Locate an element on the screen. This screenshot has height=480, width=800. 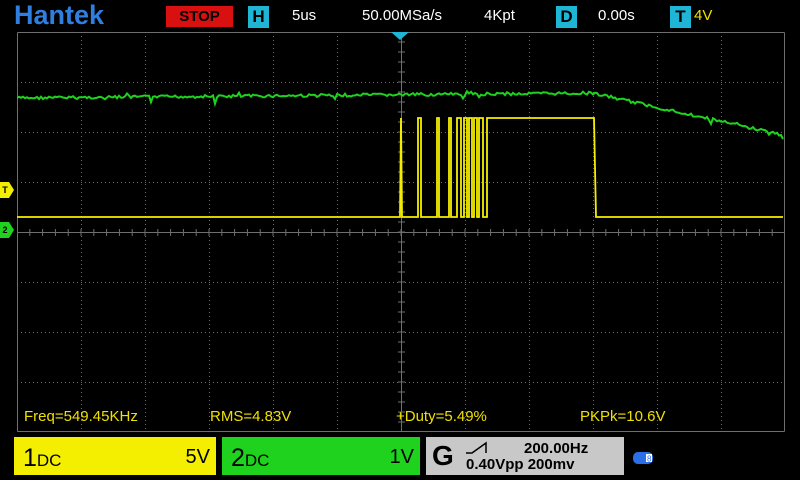
channel2-label: 2DC is located at coordinates (250, 458).